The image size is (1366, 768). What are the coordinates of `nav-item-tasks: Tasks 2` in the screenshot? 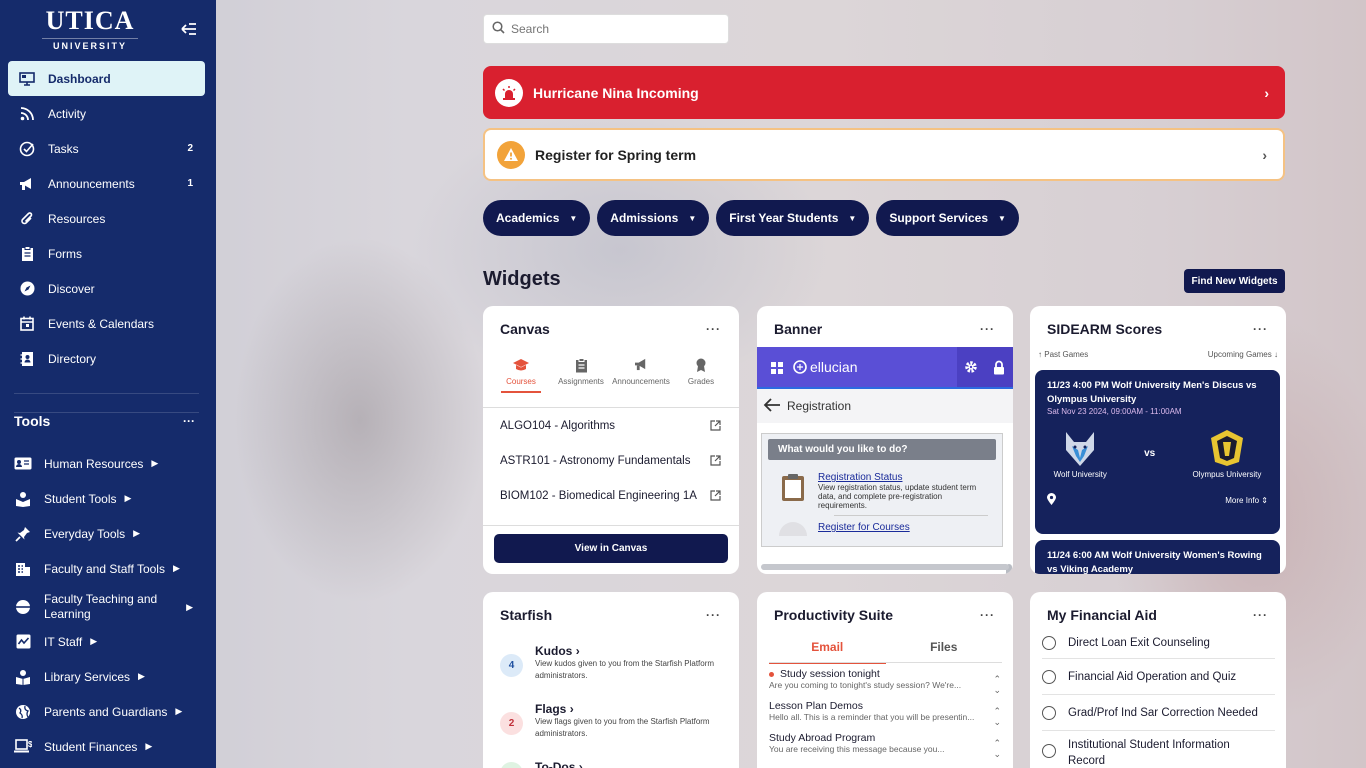 It's located at (106, 148).